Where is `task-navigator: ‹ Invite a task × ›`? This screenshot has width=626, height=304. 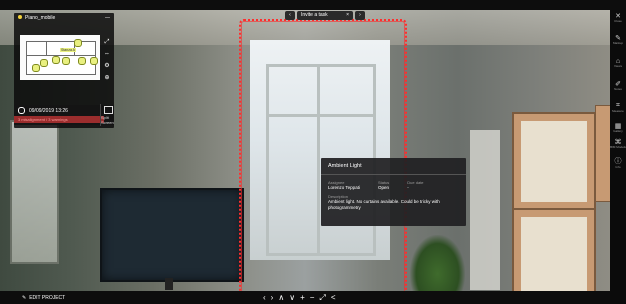
task-navigator: ‹ Invite a task × › is located at coordinates (325, 15).